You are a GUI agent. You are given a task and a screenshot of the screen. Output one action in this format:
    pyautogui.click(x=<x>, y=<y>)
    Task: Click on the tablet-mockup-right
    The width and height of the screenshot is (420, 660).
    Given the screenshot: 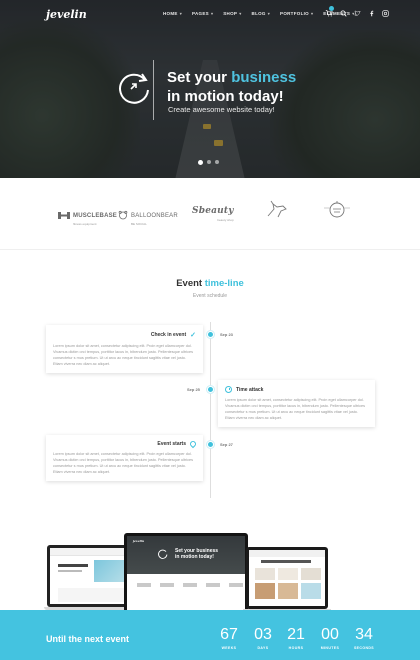 What is the action you would take?
    pyautogui.click(x=287, y=578)
    